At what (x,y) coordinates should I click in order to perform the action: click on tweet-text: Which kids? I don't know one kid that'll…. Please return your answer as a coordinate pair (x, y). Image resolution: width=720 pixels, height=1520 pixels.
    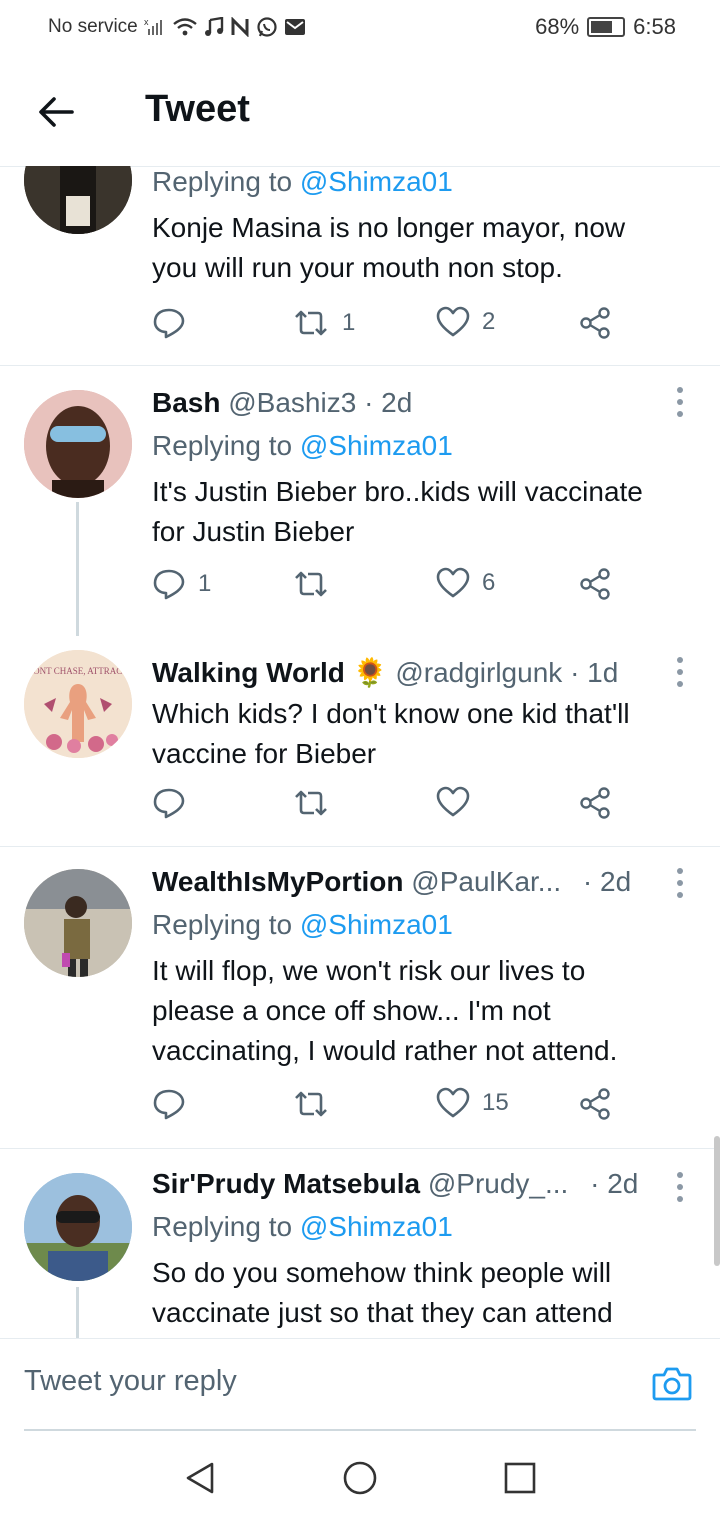
    Looking at the image, I should click on (391, 733).